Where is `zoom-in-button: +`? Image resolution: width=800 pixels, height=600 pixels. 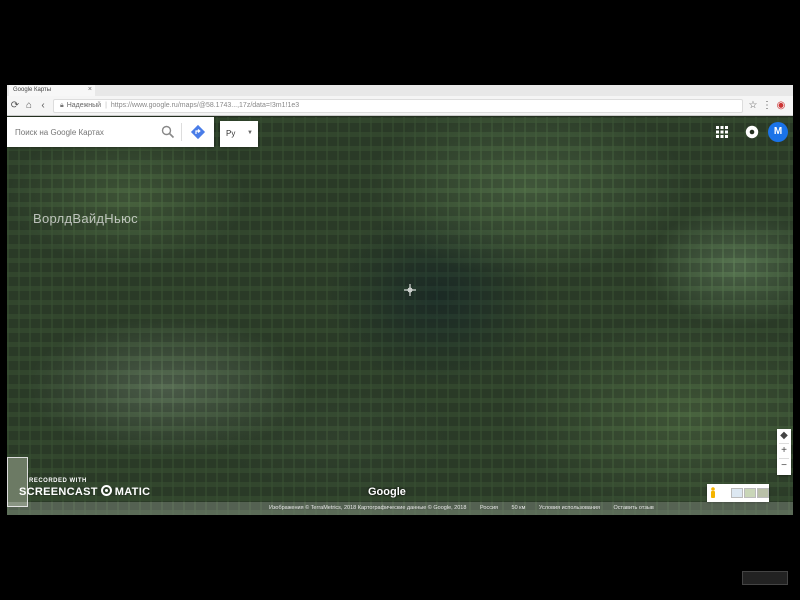
zoom-in-button: + is located at coordinates (784, 451).